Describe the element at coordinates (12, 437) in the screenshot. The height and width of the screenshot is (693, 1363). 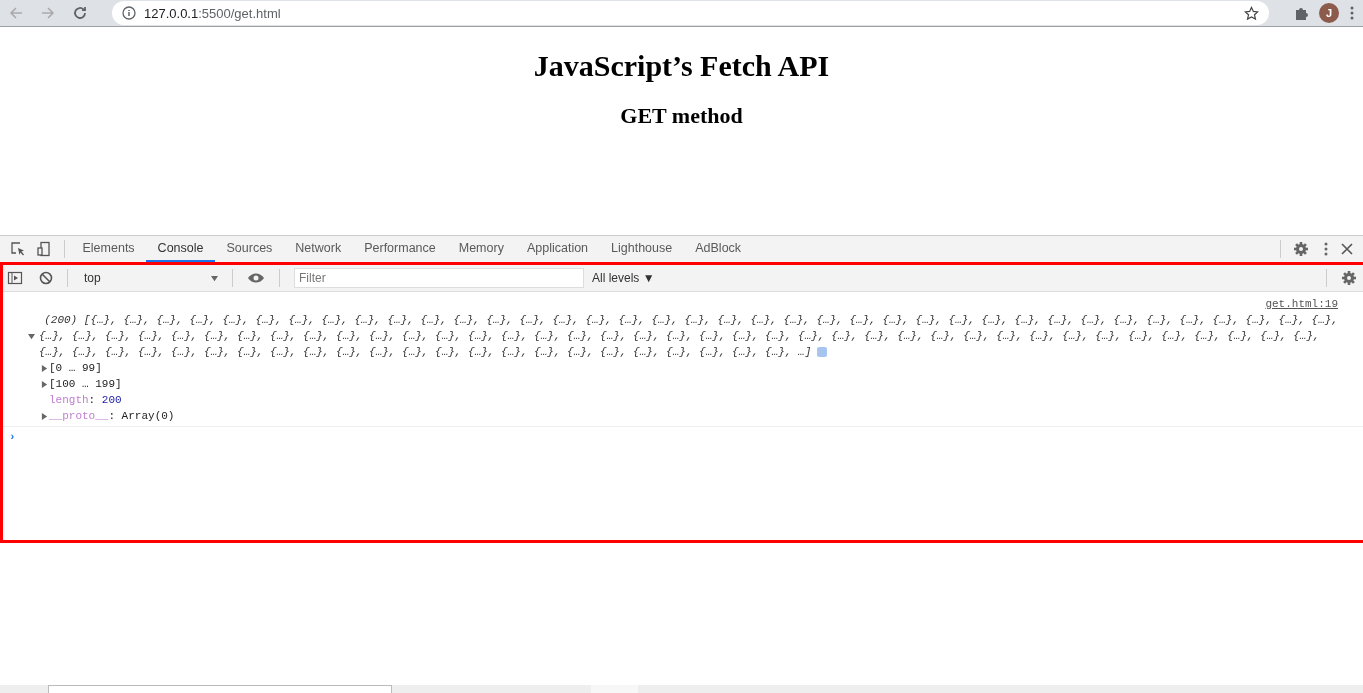
I see `prompt-caret: ›` at that location.